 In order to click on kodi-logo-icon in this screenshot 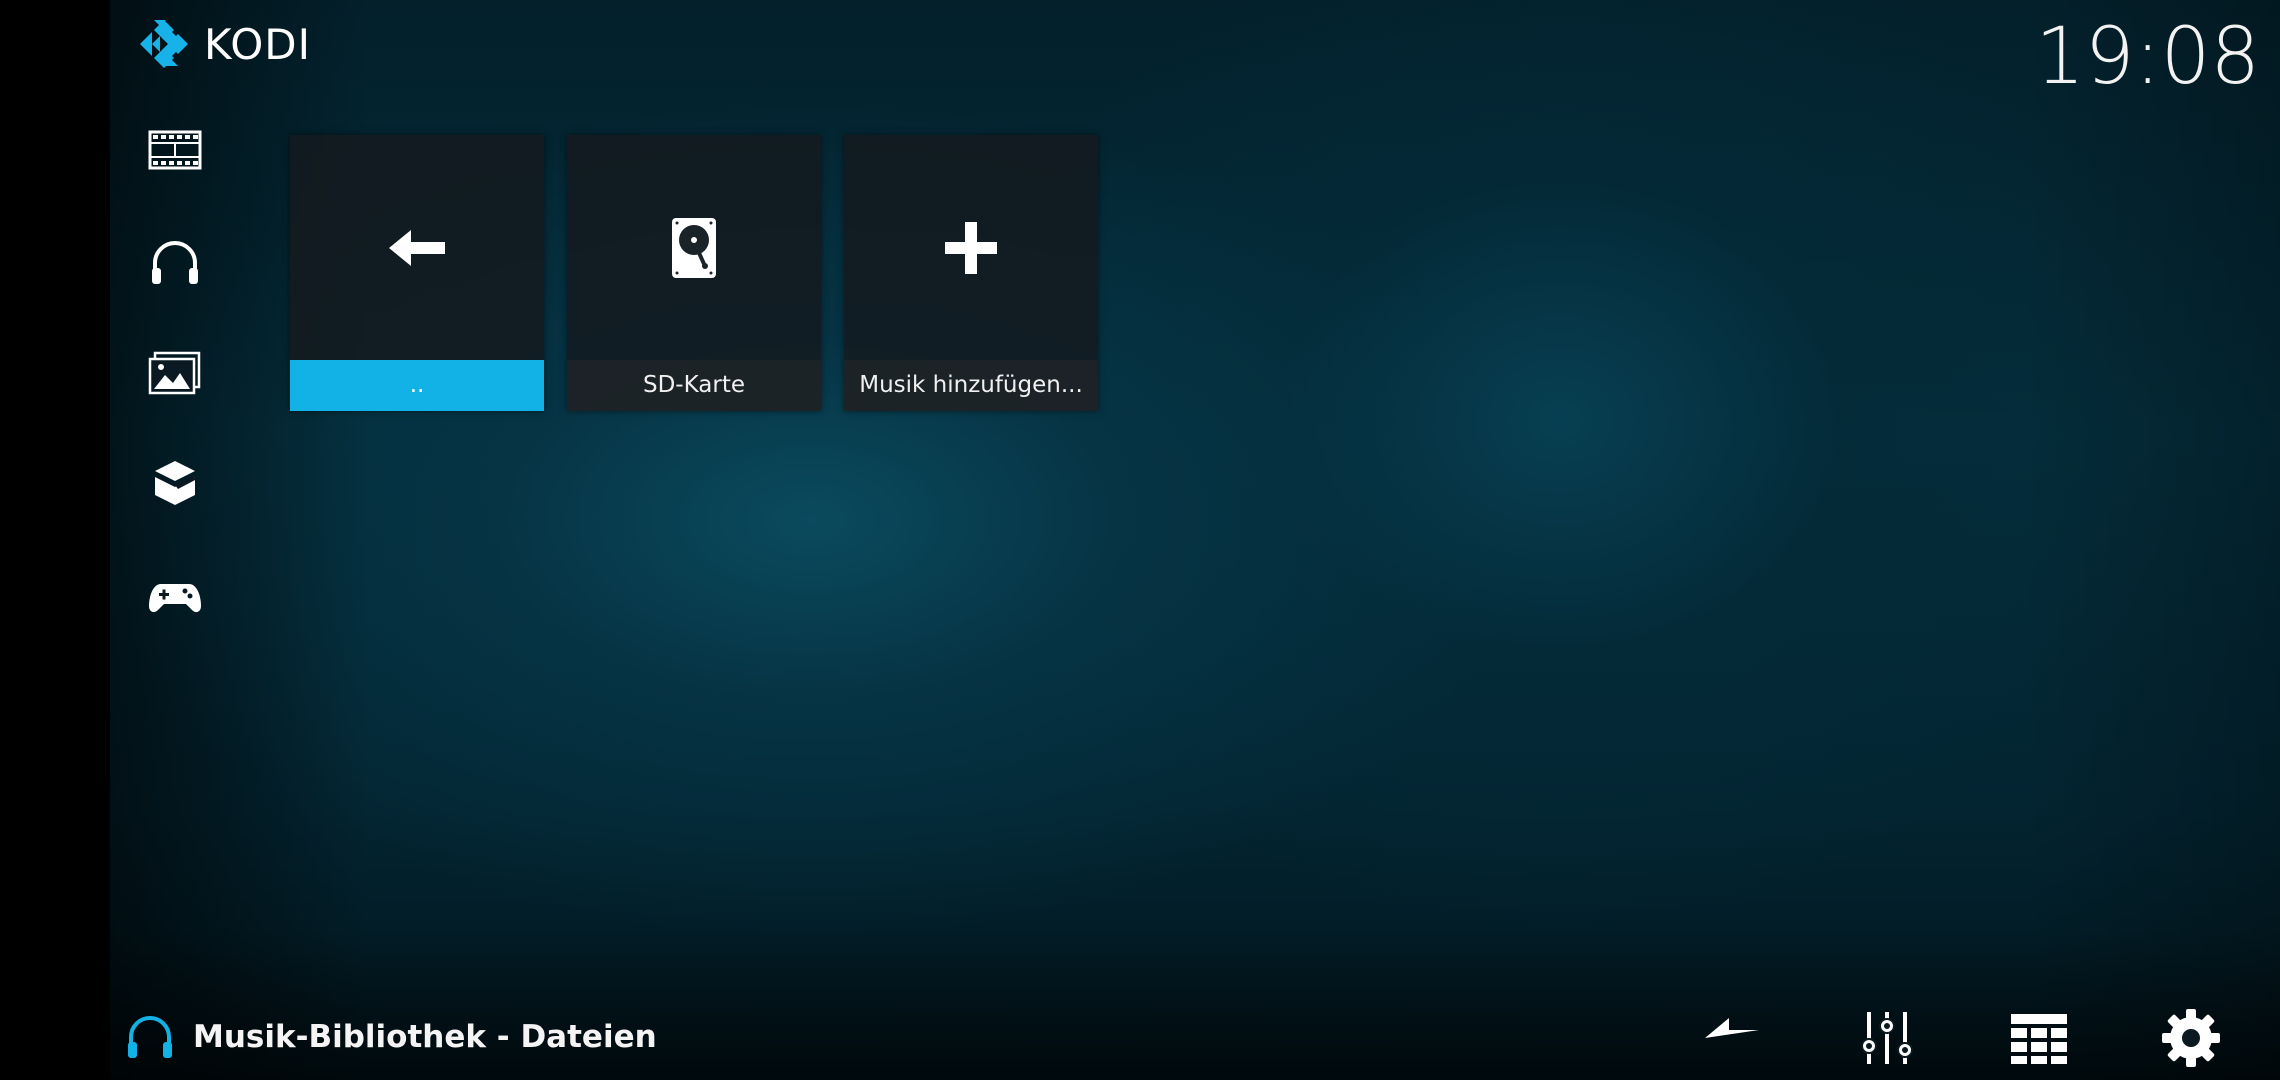, I will do `click(164, 44)`.